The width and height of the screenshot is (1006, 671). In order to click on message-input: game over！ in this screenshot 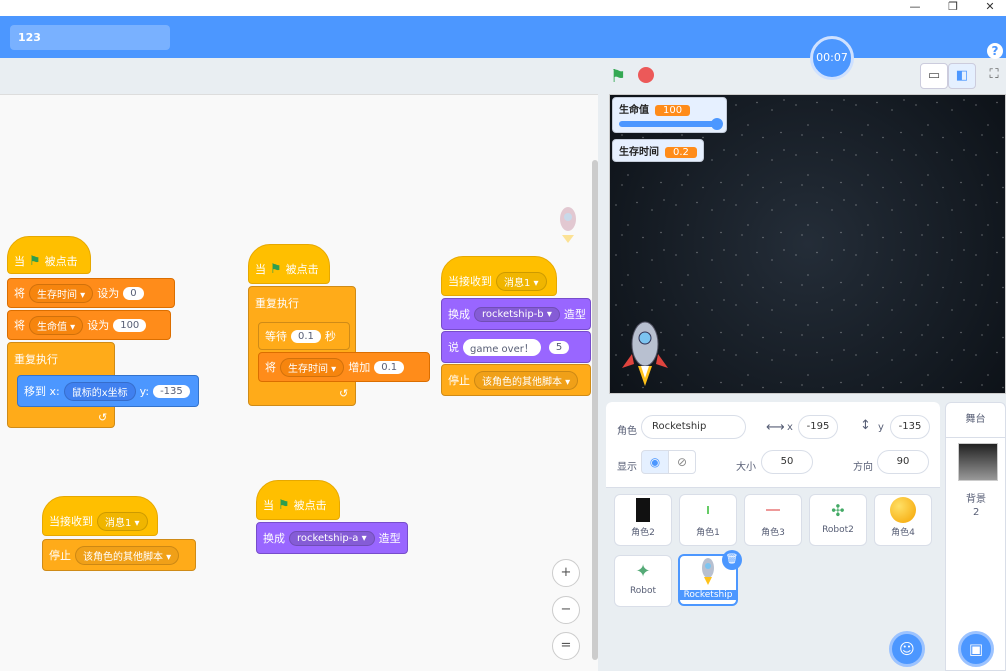, I will do `click(502, 347)`.